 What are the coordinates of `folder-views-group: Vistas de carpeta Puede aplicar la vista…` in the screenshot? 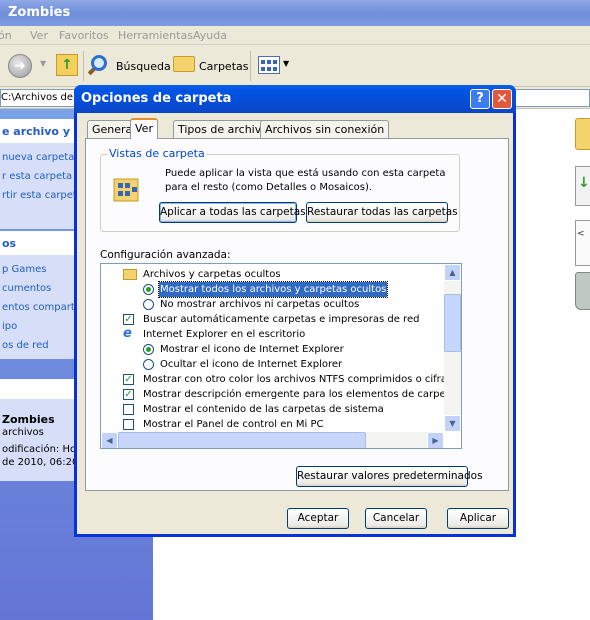 It's located at (280, 189).